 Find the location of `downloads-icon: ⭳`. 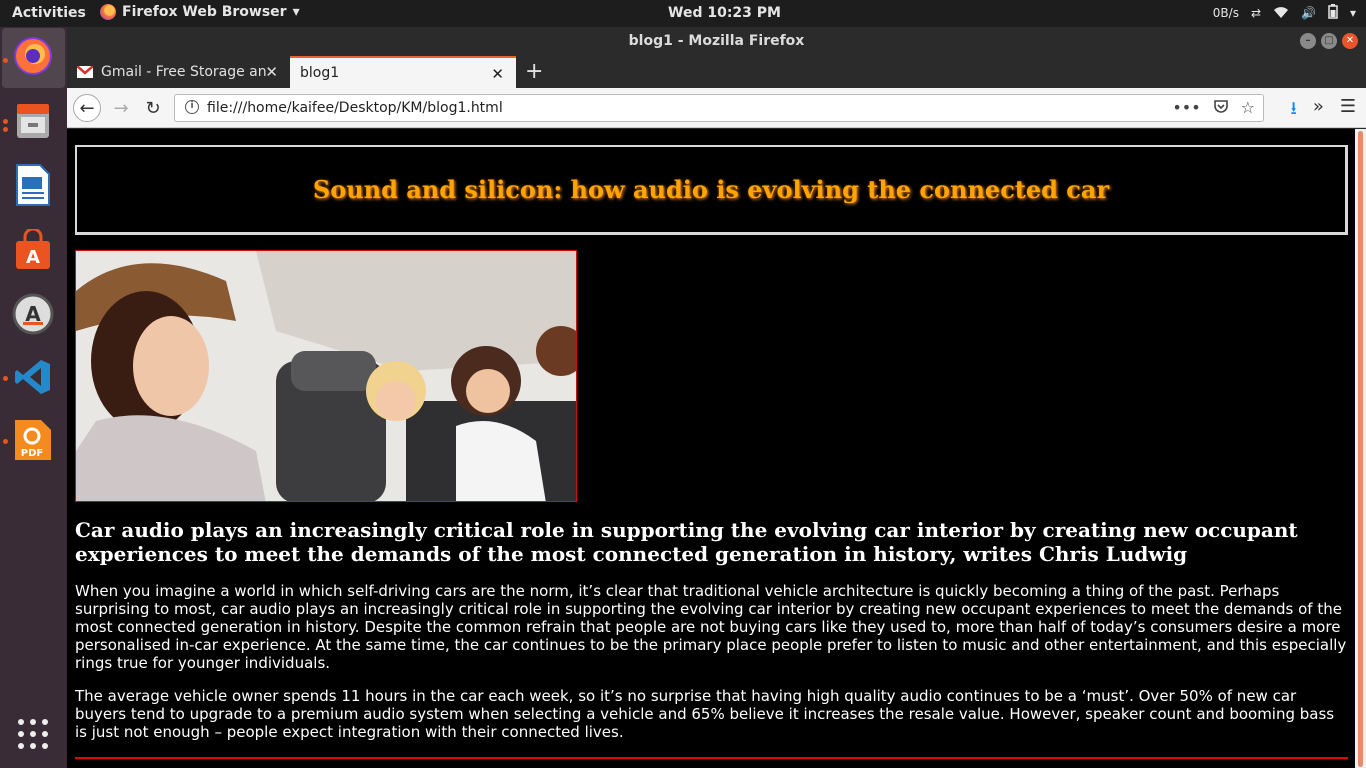

downloads-icon: ⭳ is located at coordinates (1294, 111).